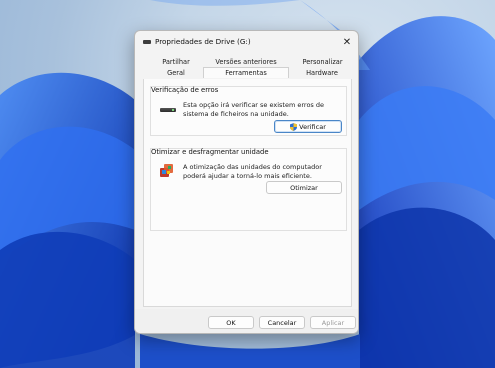  I want to click on close-button: ✕, so click(347, 42).